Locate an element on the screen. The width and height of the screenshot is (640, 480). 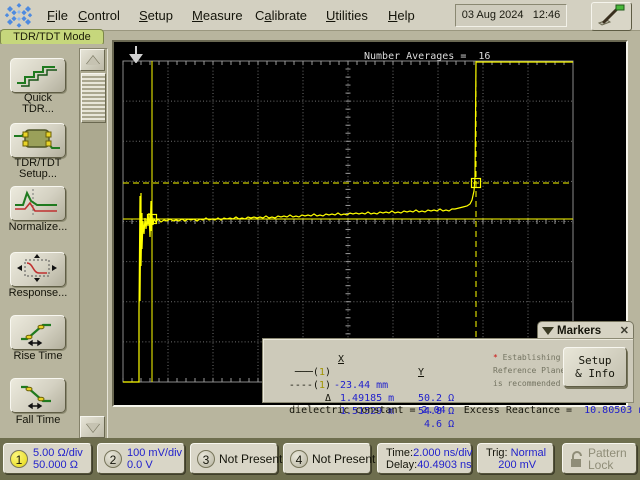
excess-reactance-label: Excess Reactance = is located at coordinates (515, 410).